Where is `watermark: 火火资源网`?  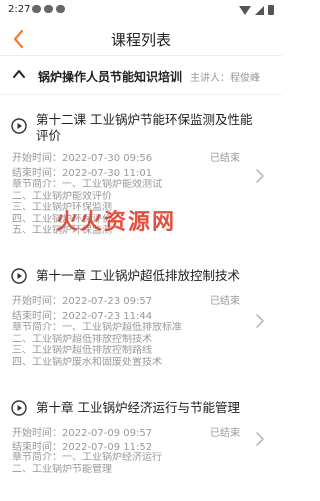 watermark: 火火资源网 is located at coordinates (116, 222).